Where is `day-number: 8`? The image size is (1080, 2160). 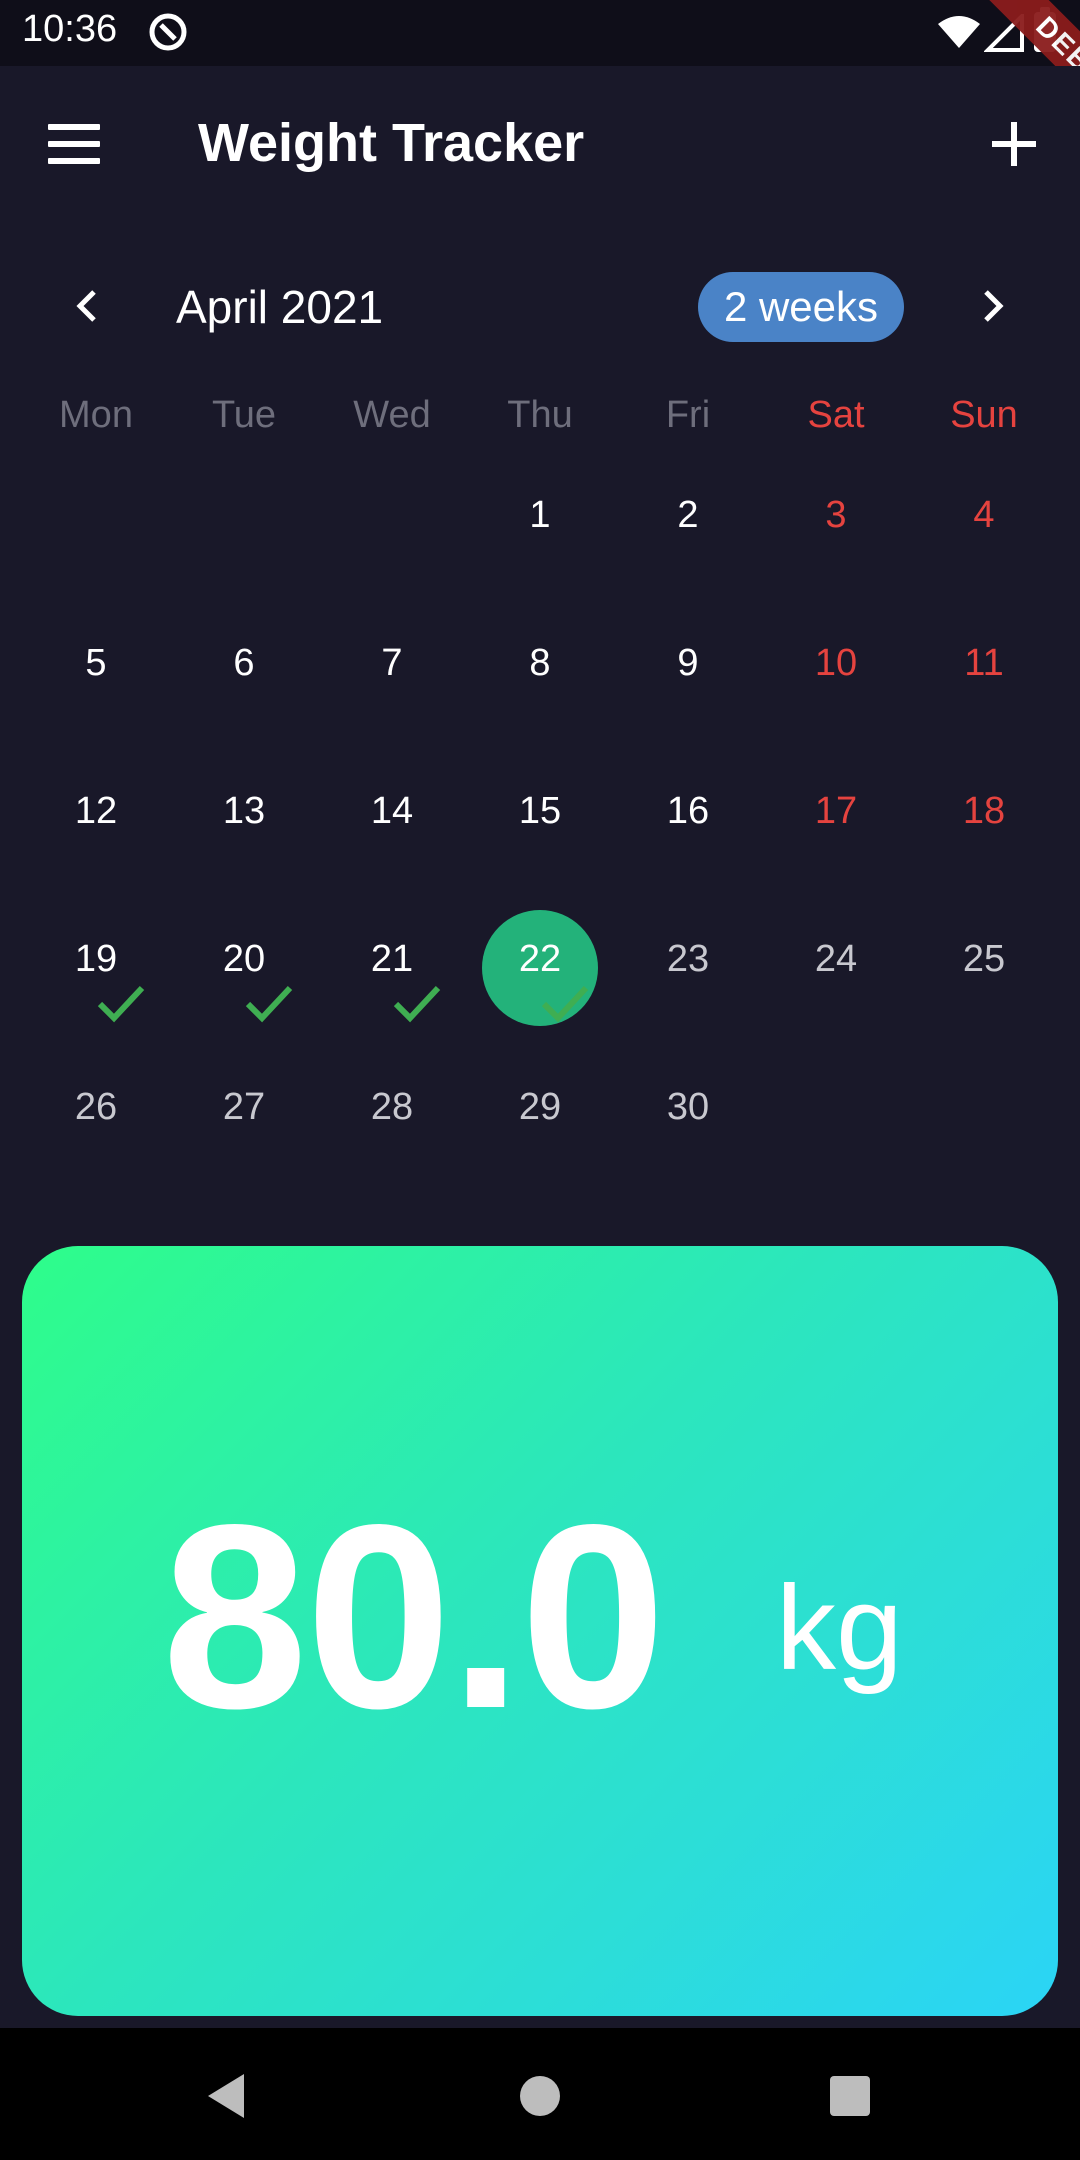 day-number: 8 is located at coordinates (540, 663).